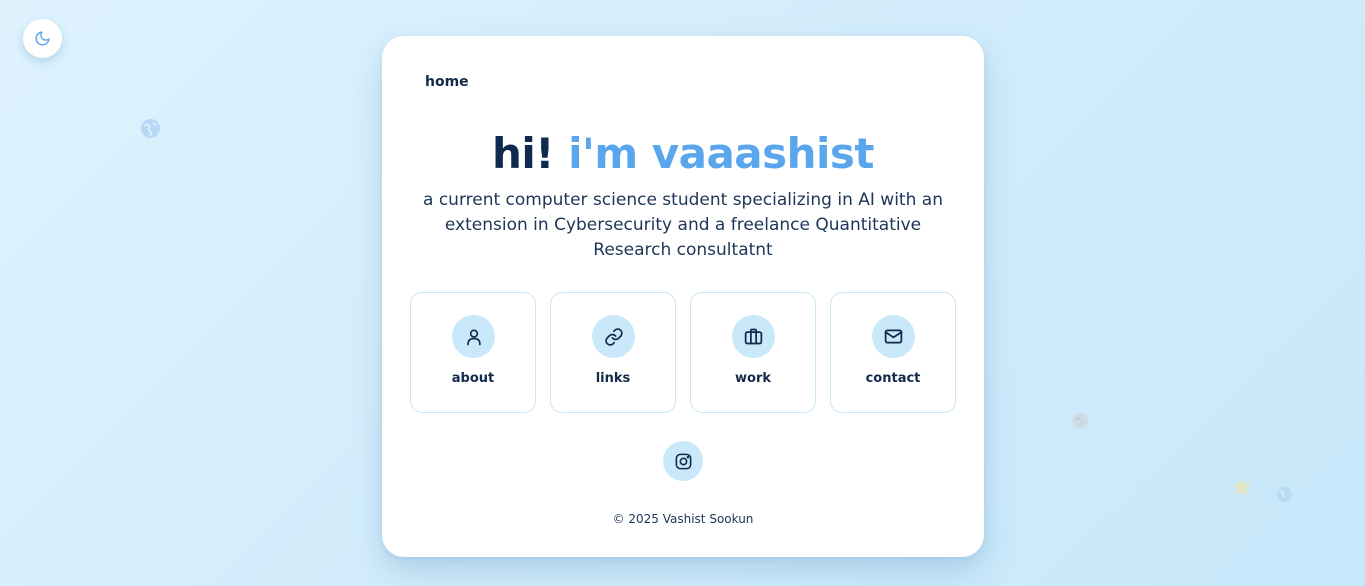  I want to click on mail-icon, so click(893, 336).